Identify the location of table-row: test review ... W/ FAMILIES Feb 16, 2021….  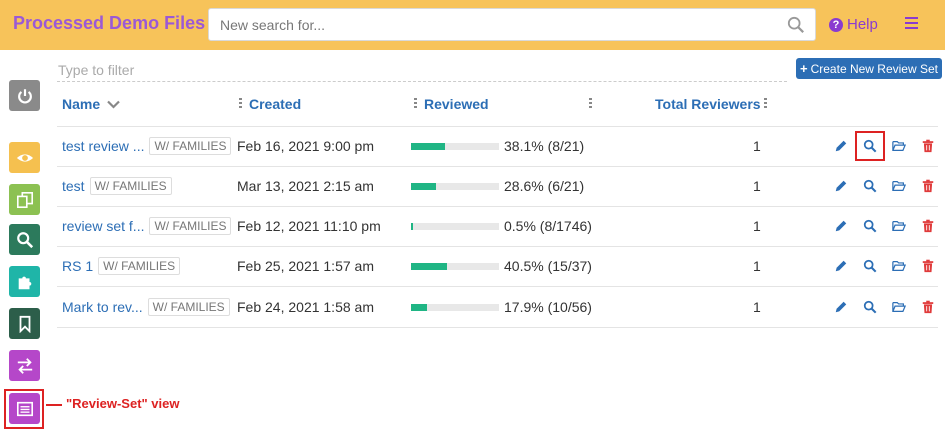
(497, 146).